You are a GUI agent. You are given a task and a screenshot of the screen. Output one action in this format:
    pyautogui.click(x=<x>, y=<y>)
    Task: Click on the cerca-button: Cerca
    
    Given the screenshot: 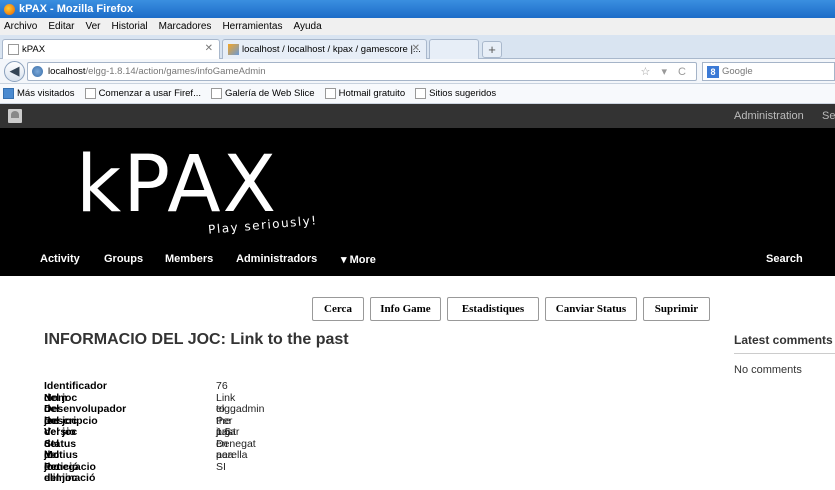 What is the action you would take?
    pyautogui.click(x=338, y=309)
    